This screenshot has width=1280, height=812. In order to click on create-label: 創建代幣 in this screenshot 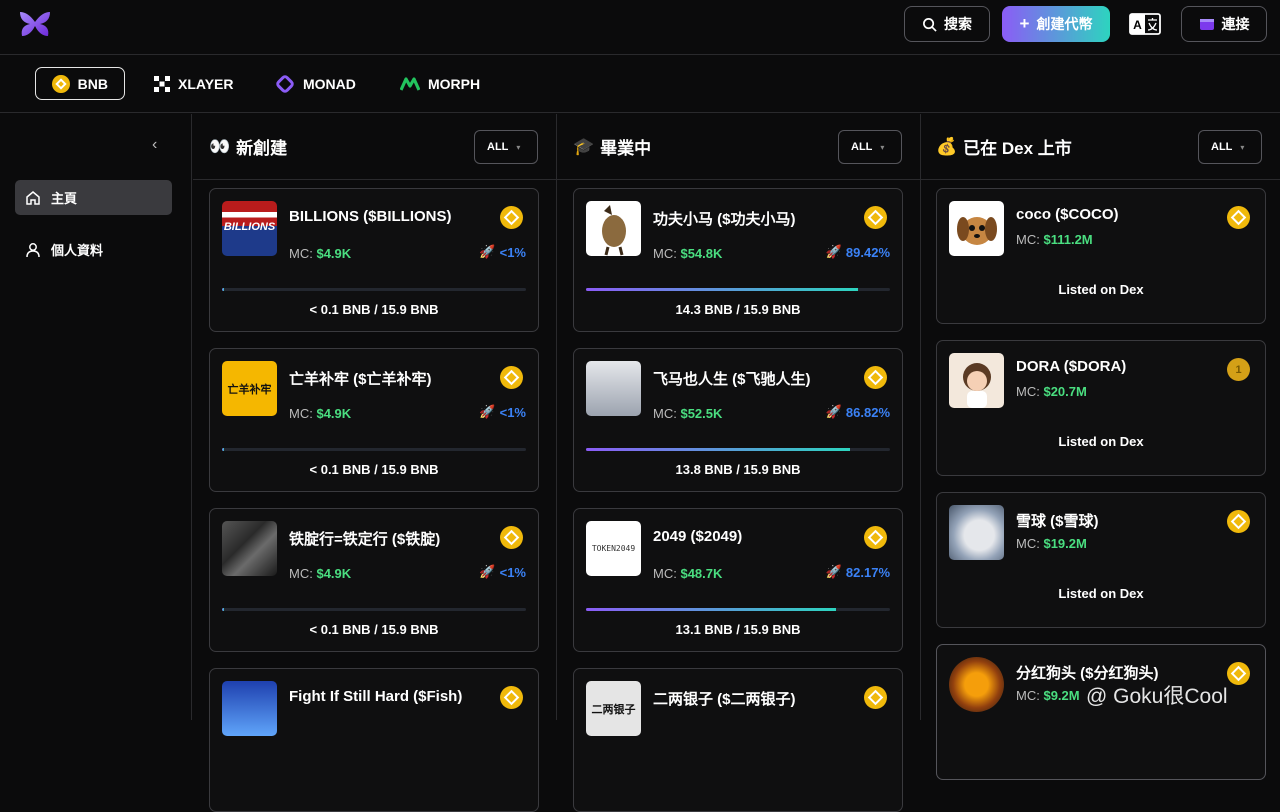, I will do `click(1064, 24)`.